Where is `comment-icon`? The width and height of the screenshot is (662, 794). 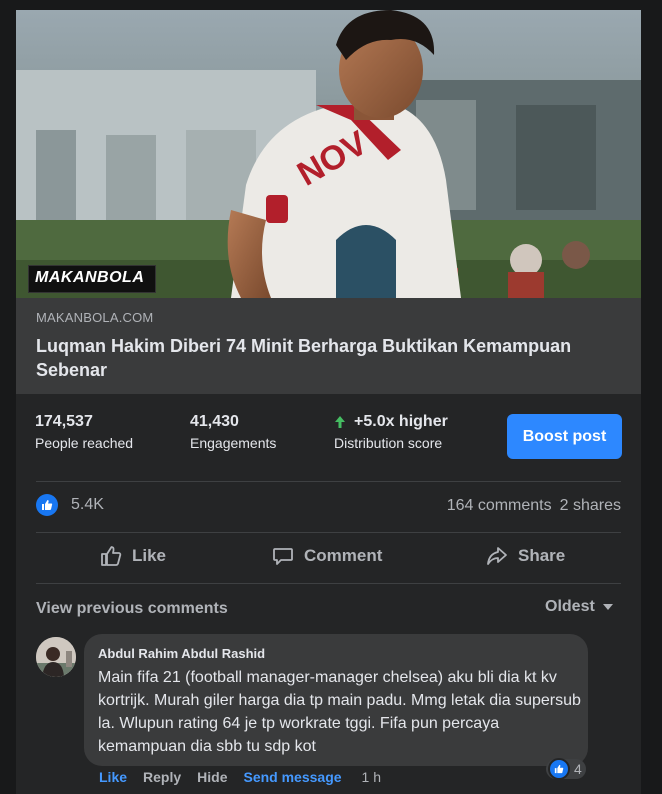 comment-icon is located at coordinates (283, 556).